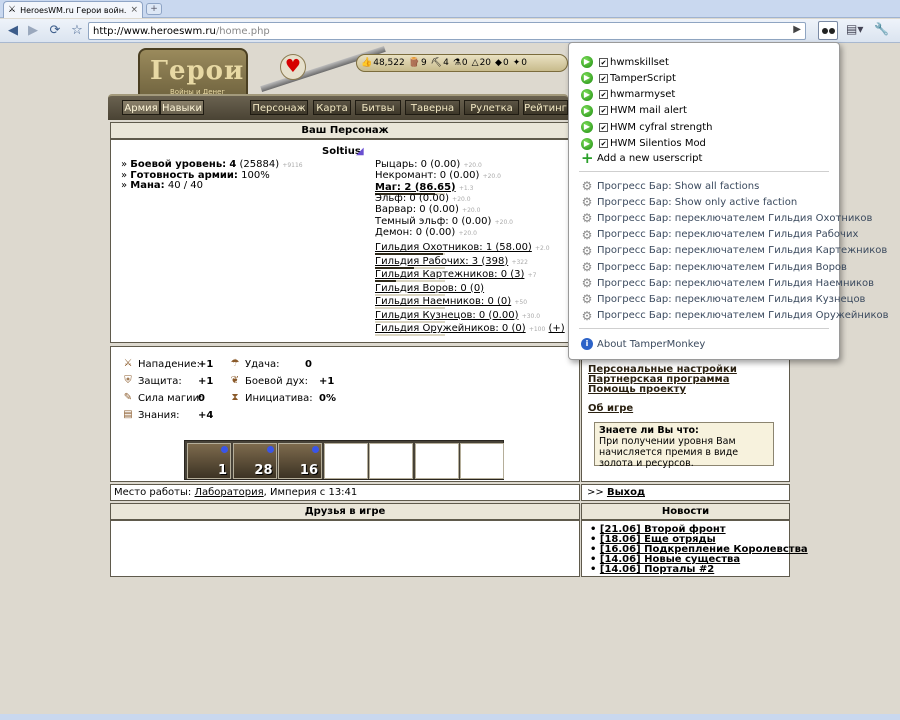 The image size is (900, 720). I want to click on url-host: http://www.heroeswm.ru, so click(154, 31).